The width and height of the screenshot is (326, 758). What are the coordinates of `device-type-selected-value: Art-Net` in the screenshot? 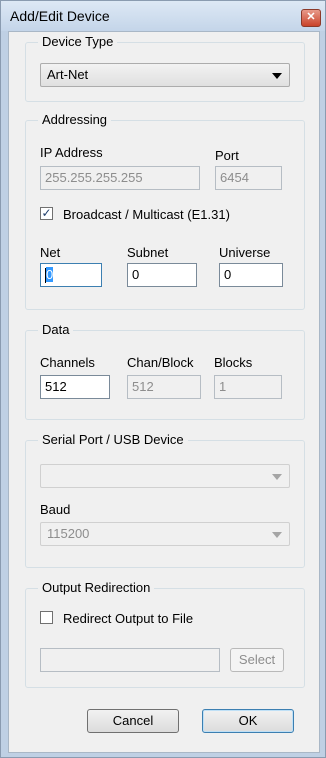 It's located at (68, 74).